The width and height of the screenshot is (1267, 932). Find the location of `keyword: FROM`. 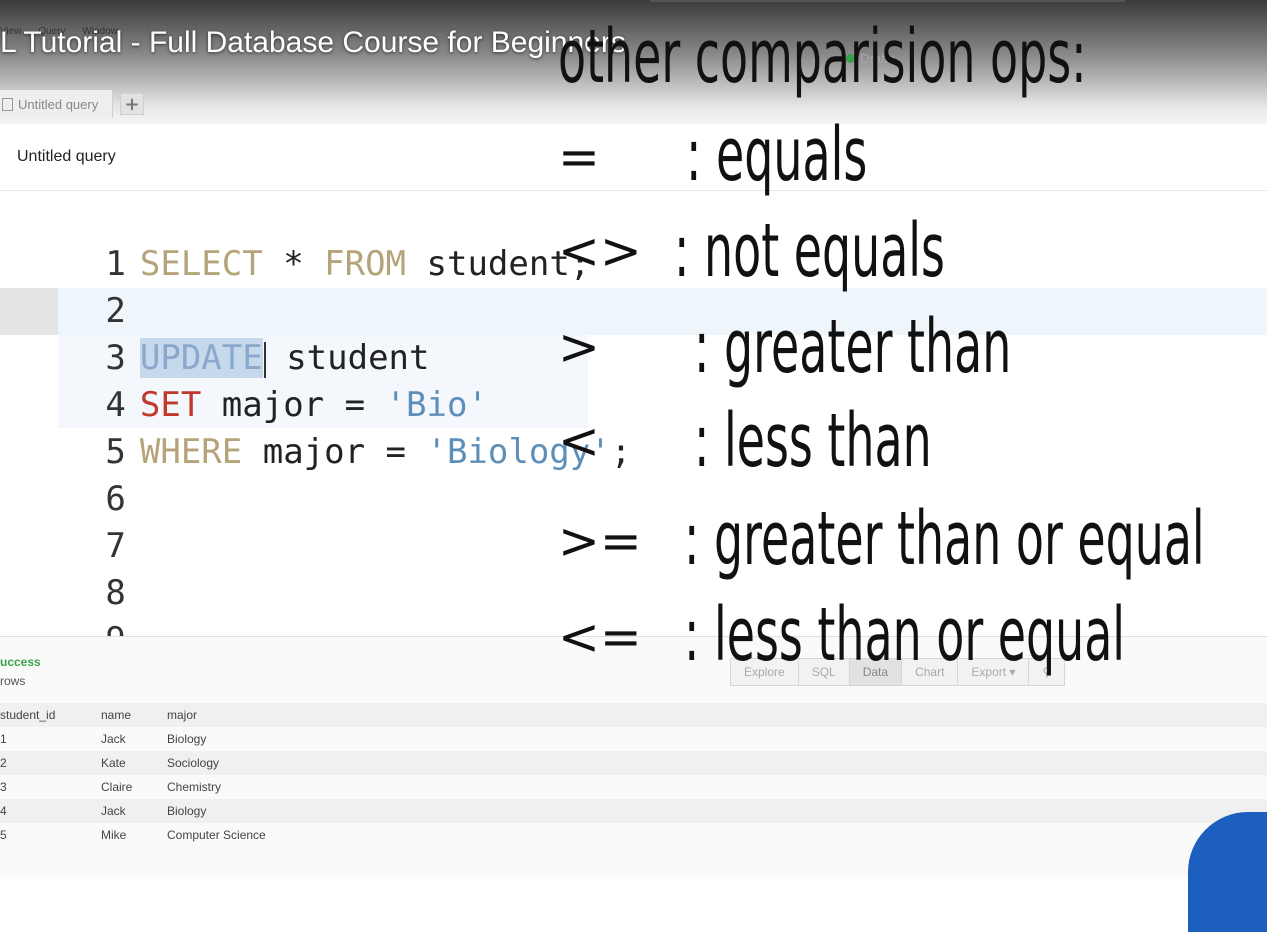

keyword: FROM is located at coordinates (365, 264).